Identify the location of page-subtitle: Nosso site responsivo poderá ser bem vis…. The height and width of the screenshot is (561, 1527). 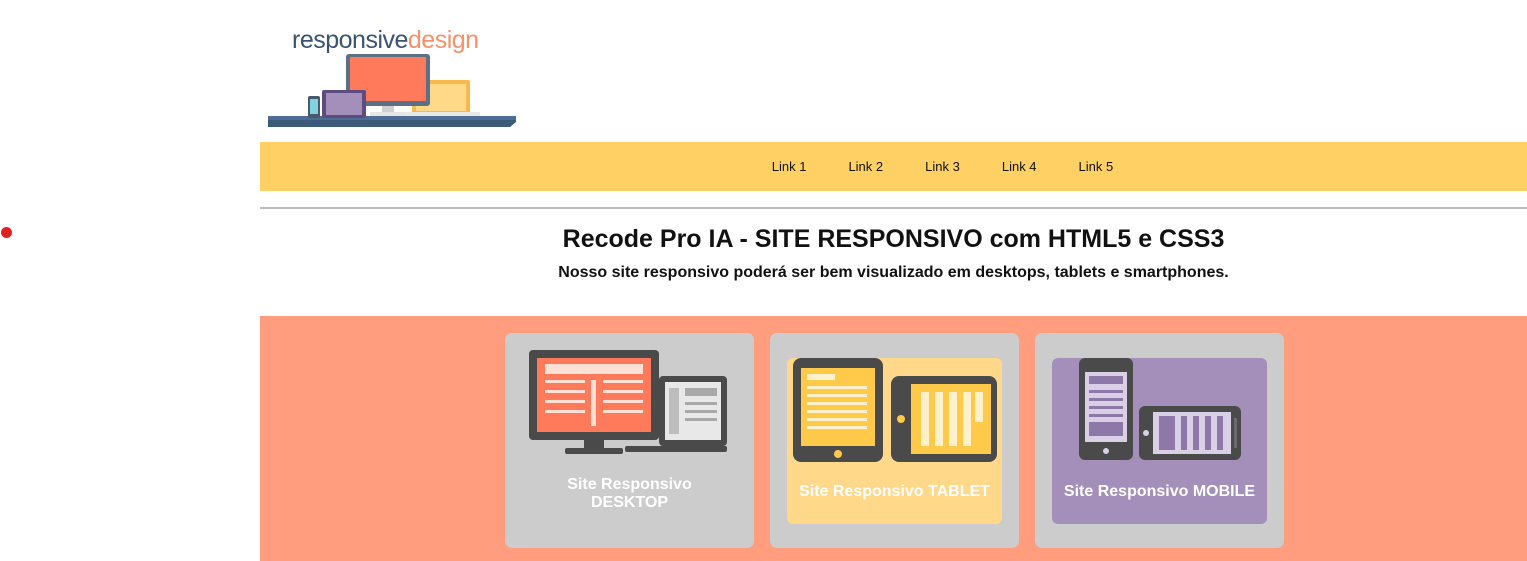
(893, 272).